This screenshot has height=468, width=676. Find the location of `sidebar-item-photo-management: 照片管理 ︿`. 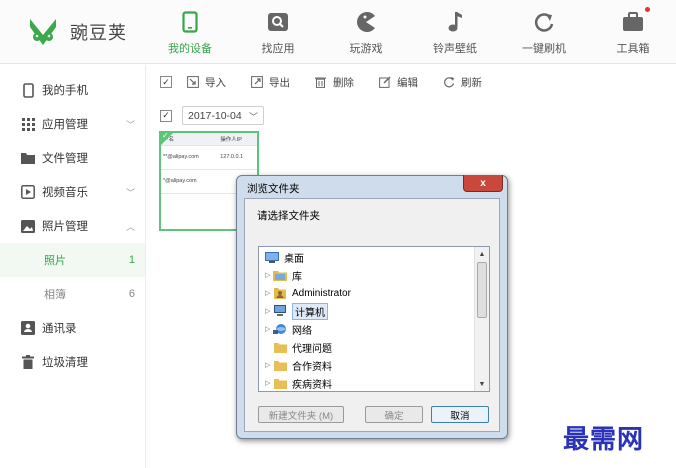

sidebar-item-photo-management: 照片管理 ︿ is located at coordinates (72, 226).